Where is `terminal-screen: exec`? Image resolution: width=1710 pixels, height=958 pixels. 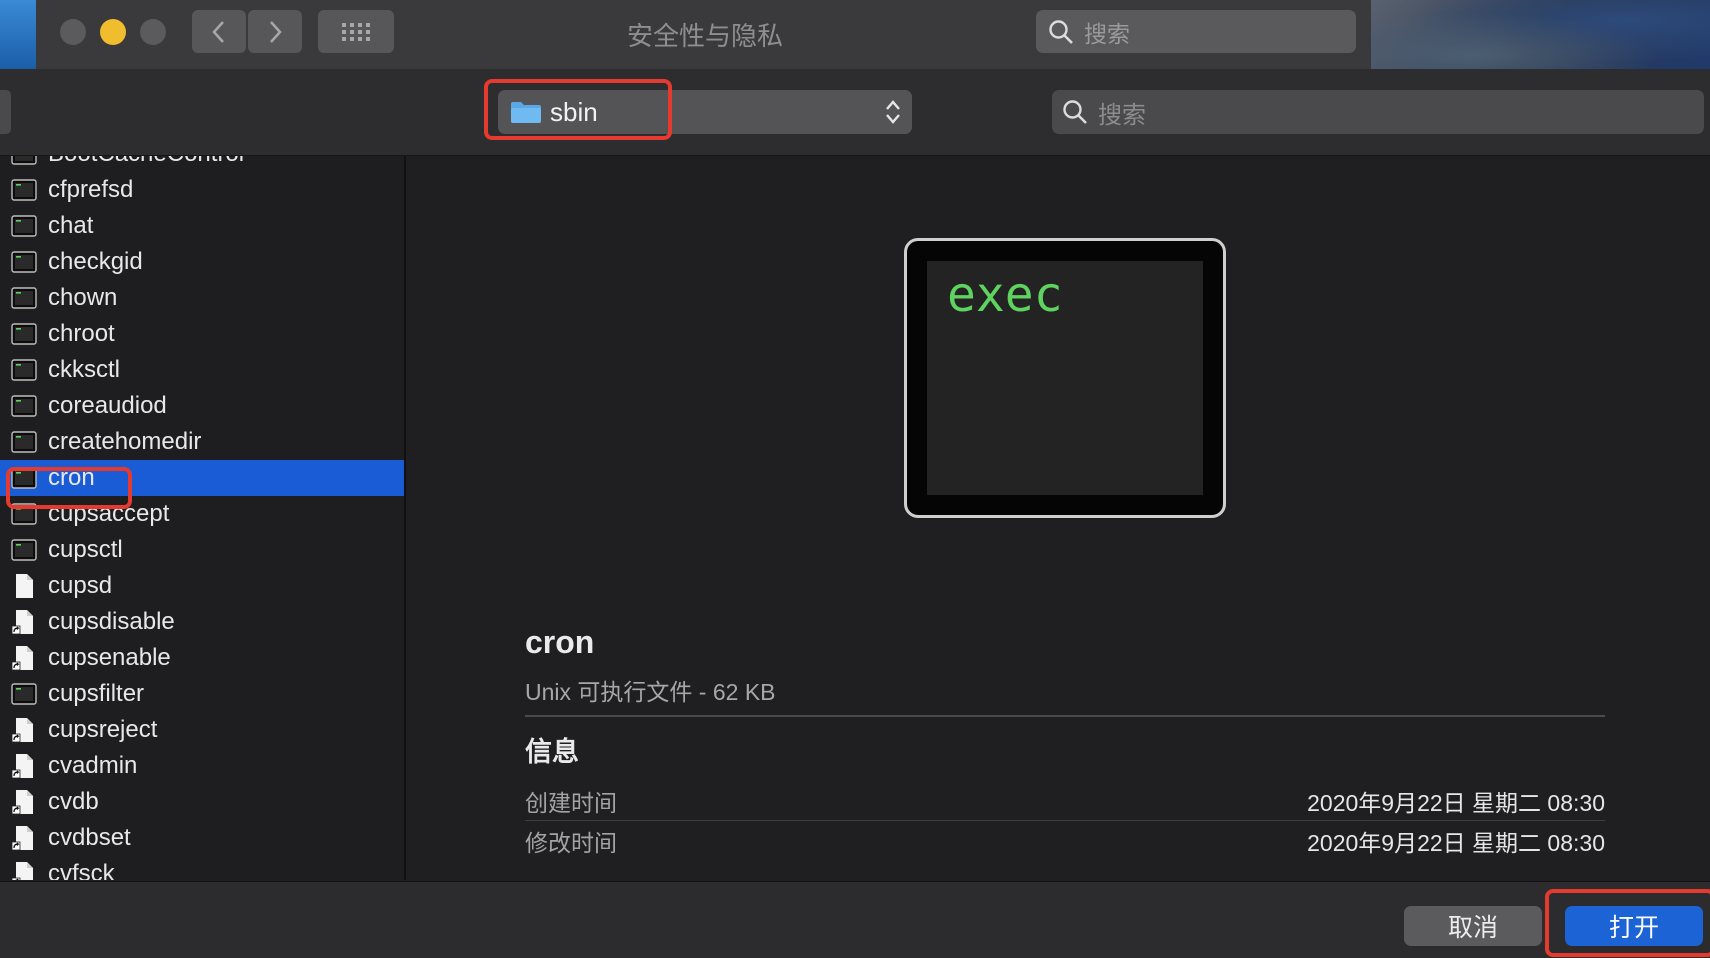
terminal-screen: exec is located at coordinates (1065, 378).